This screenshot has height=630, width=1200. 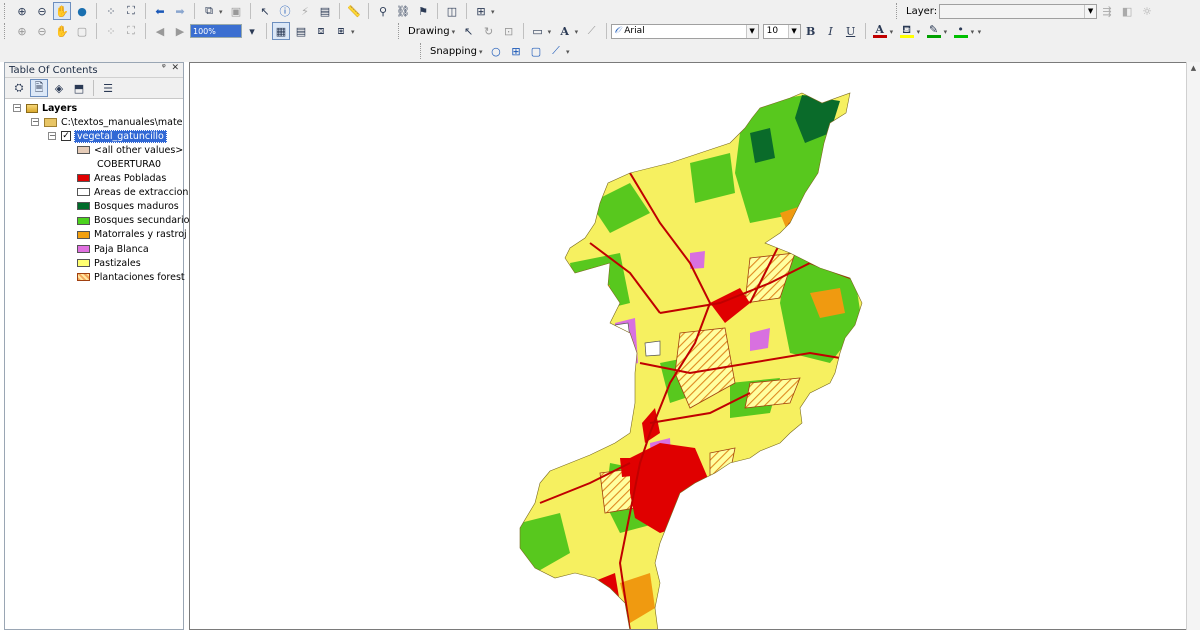 I want to click on contrast-icon: ◧, so click(x=1127, y=11).